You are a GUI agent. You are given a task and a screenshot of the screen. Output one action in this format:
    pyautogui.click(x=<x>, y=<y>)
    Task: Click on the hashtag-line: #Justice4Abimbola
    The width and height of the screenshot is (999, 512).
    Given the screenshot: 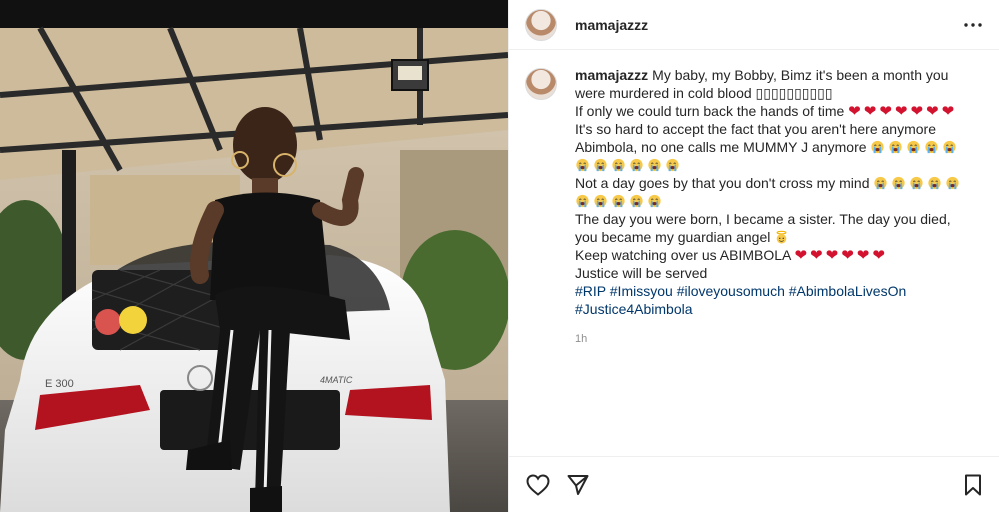 What is the action you would take?
    pyautogui.click(x=775, y=309)
    